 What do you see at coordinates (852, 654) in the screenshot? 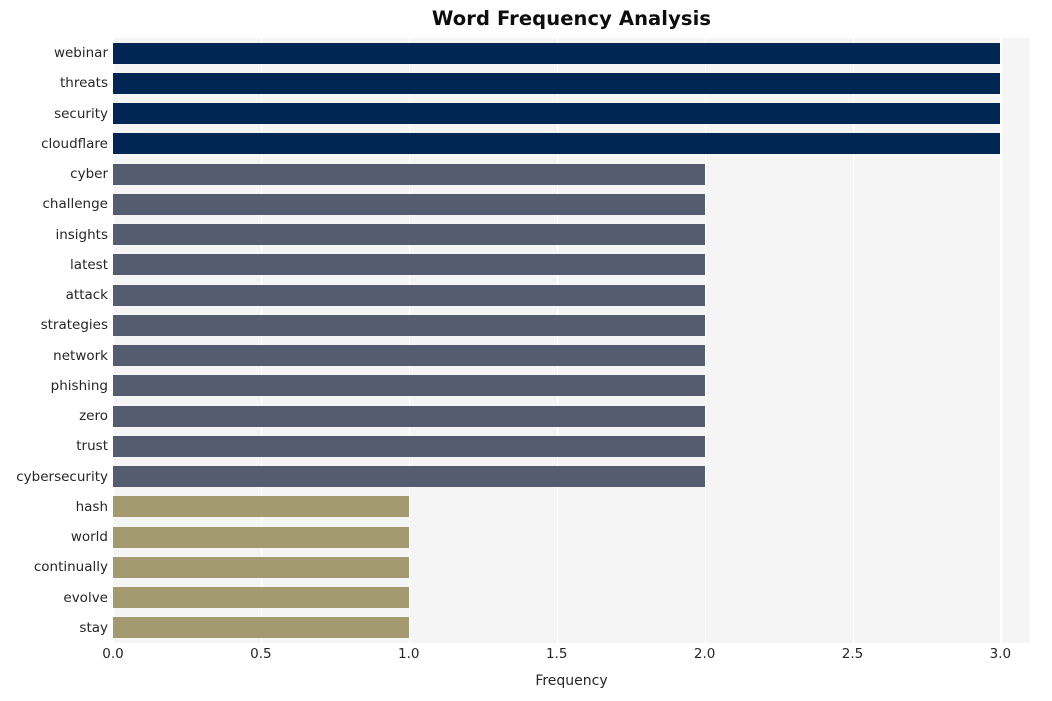
I see `x-tick-label-2.5: 2.5` at bounding box center [852, 654].